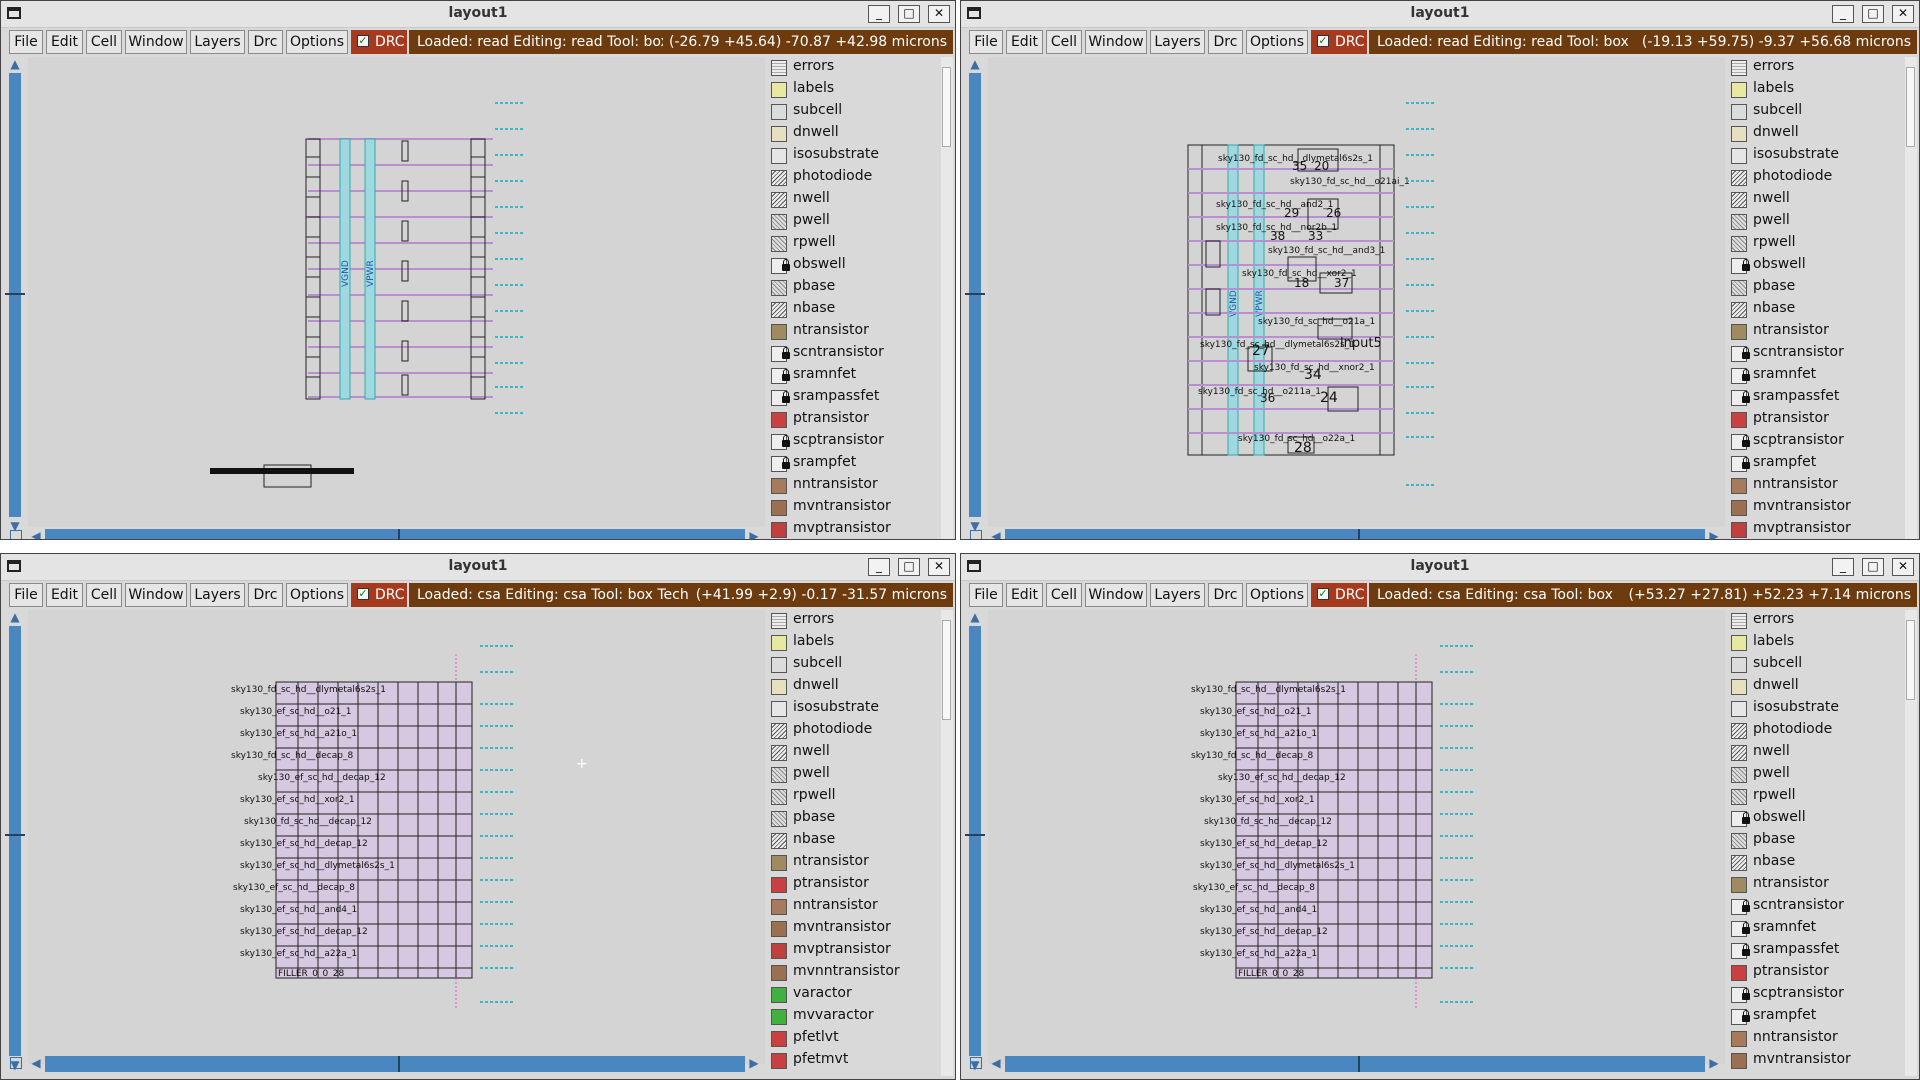 This screenshot has height=1080, width=1920. Describe the element at coordinates (1815, 775) in the screenshot. I see `layer-row-pwell: pwell` at that location.